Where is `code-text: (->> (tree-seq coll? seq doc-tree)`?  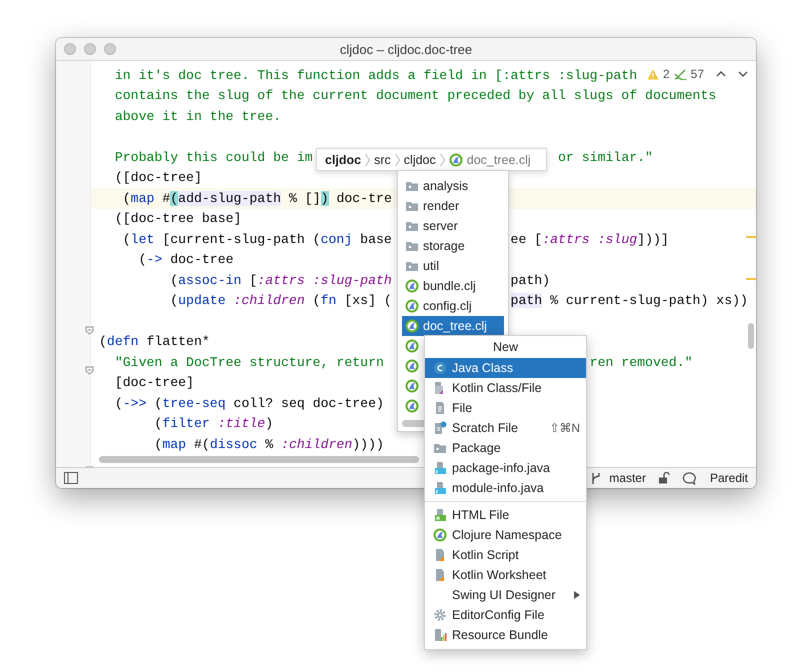 code-text: (->> (tree-seq coll? seq doc-tree) is located at coordinates (249, 403).